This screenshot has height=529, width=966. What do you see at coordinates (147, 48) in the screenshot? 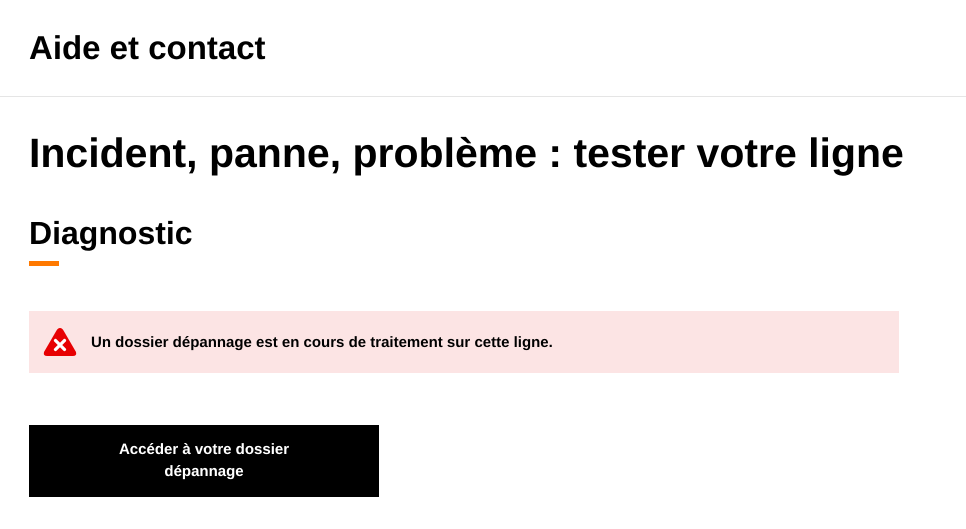
I see `header-title: Aide et contact` at bounding box center [147, 48].